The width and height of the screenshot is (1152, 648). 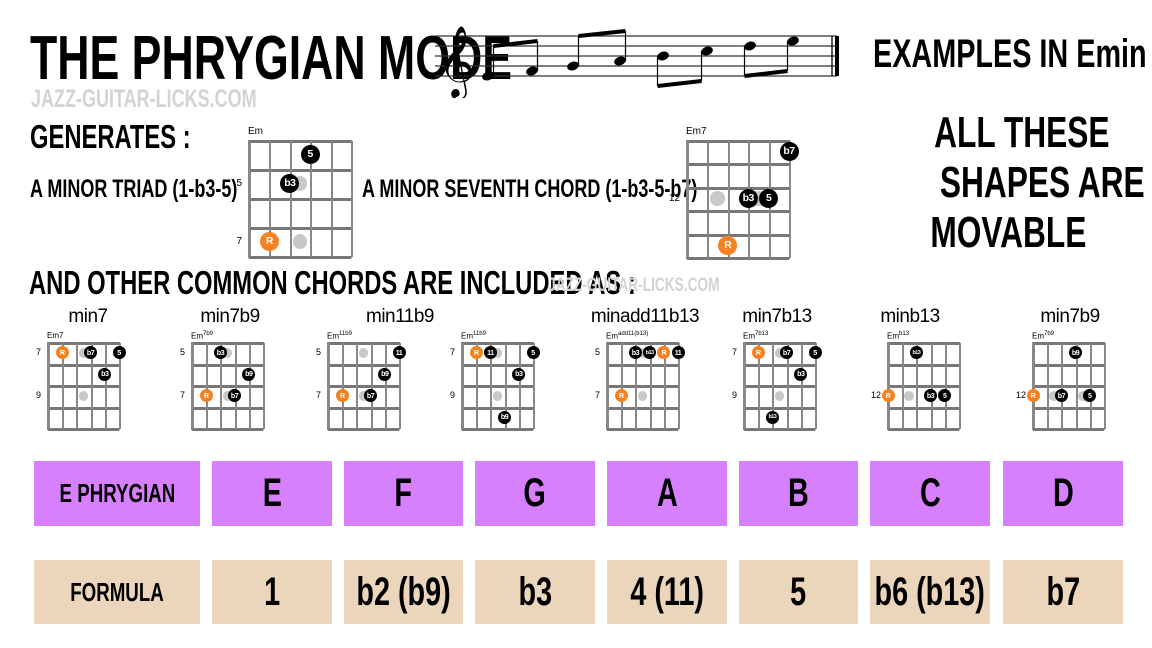 What do you see at coordinates (400, 316) in the screenshot?
I see `chord-type-title: min11b9` at bounding box center [400, 316].